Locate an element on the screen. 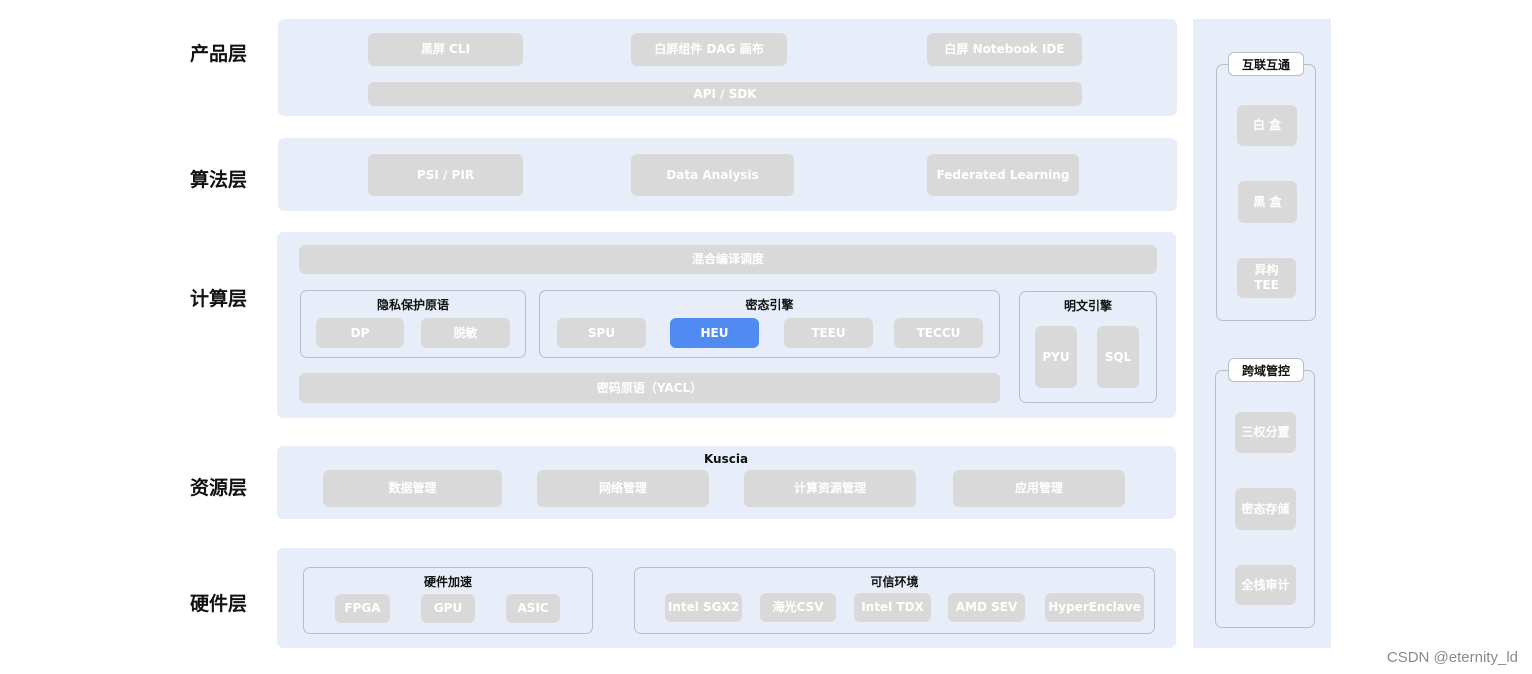 This screenshot has width=1532, height=674. intel-sgx2-block: Intel SGX2 is located at coordinates (703, 607).